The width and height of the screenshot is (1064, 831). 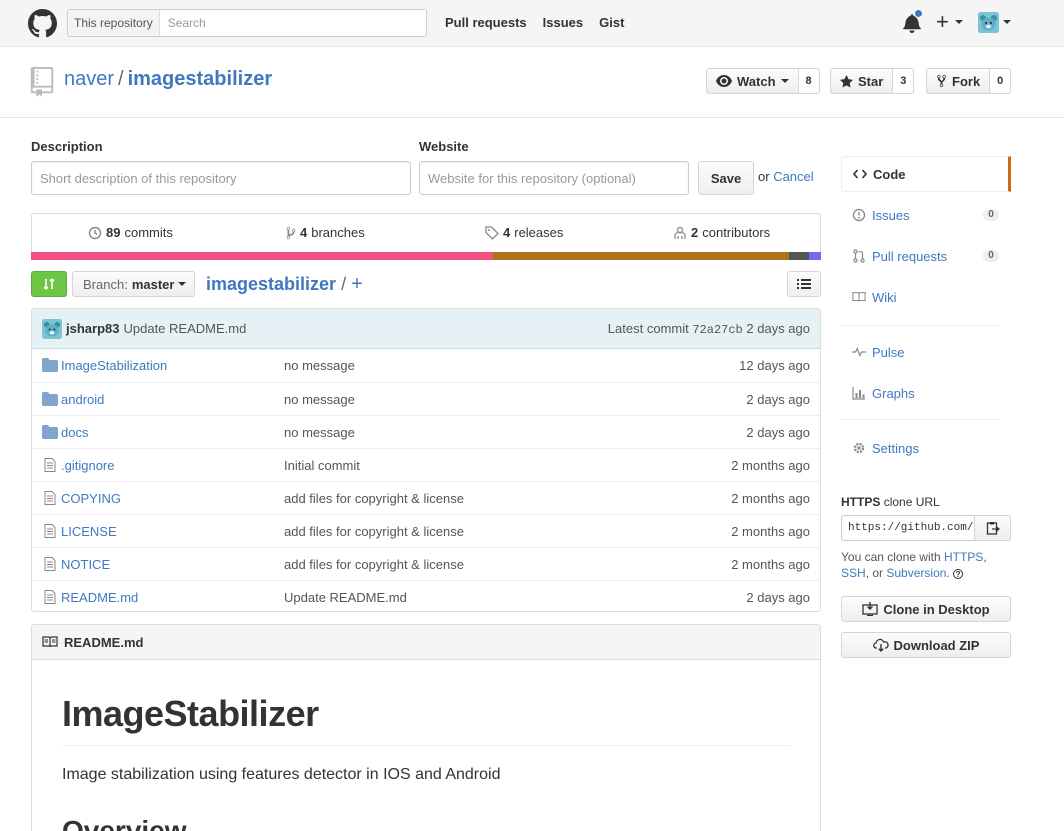 I want to click on save-button: Save, so click(x=726, y=178).